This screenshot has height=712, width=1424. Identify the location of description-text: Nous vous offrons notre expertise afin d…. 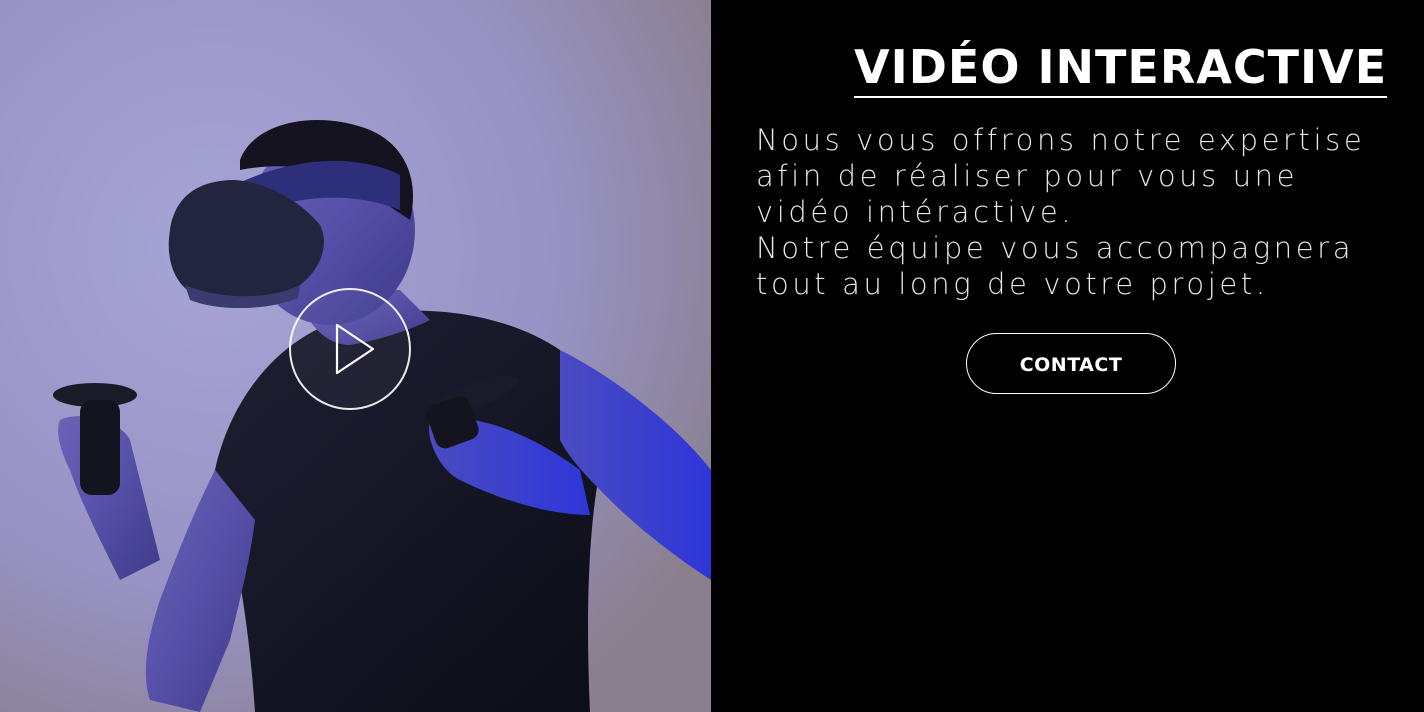
(1081, 212).